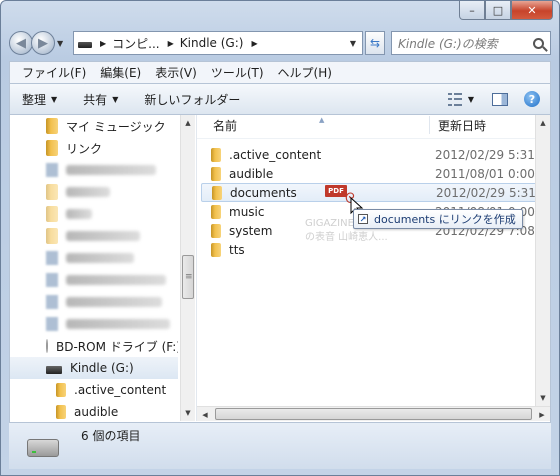 The height and width of the screenshot is (476, 560). I want to click on new-folder-label: 新しいフォルダー, so click(192, 99).